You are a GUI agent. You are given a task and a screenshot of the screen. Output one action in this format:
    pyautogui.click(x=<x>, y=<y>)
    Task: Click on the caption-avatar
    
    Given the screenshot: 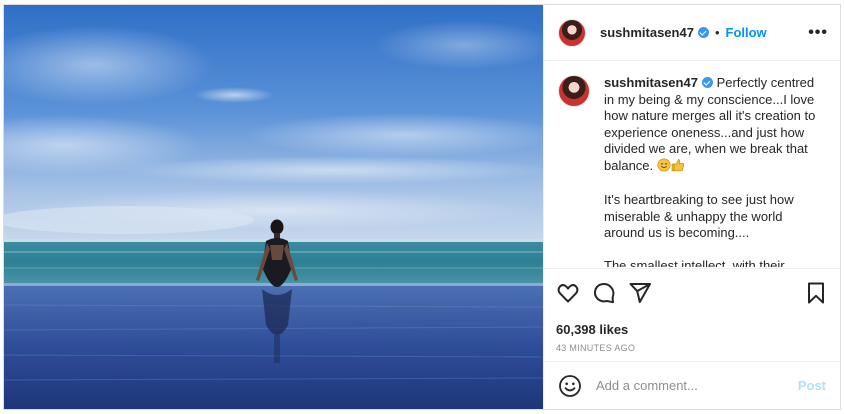 What is the action you would take?
    pyautogui.click(x=574, y=91)
    